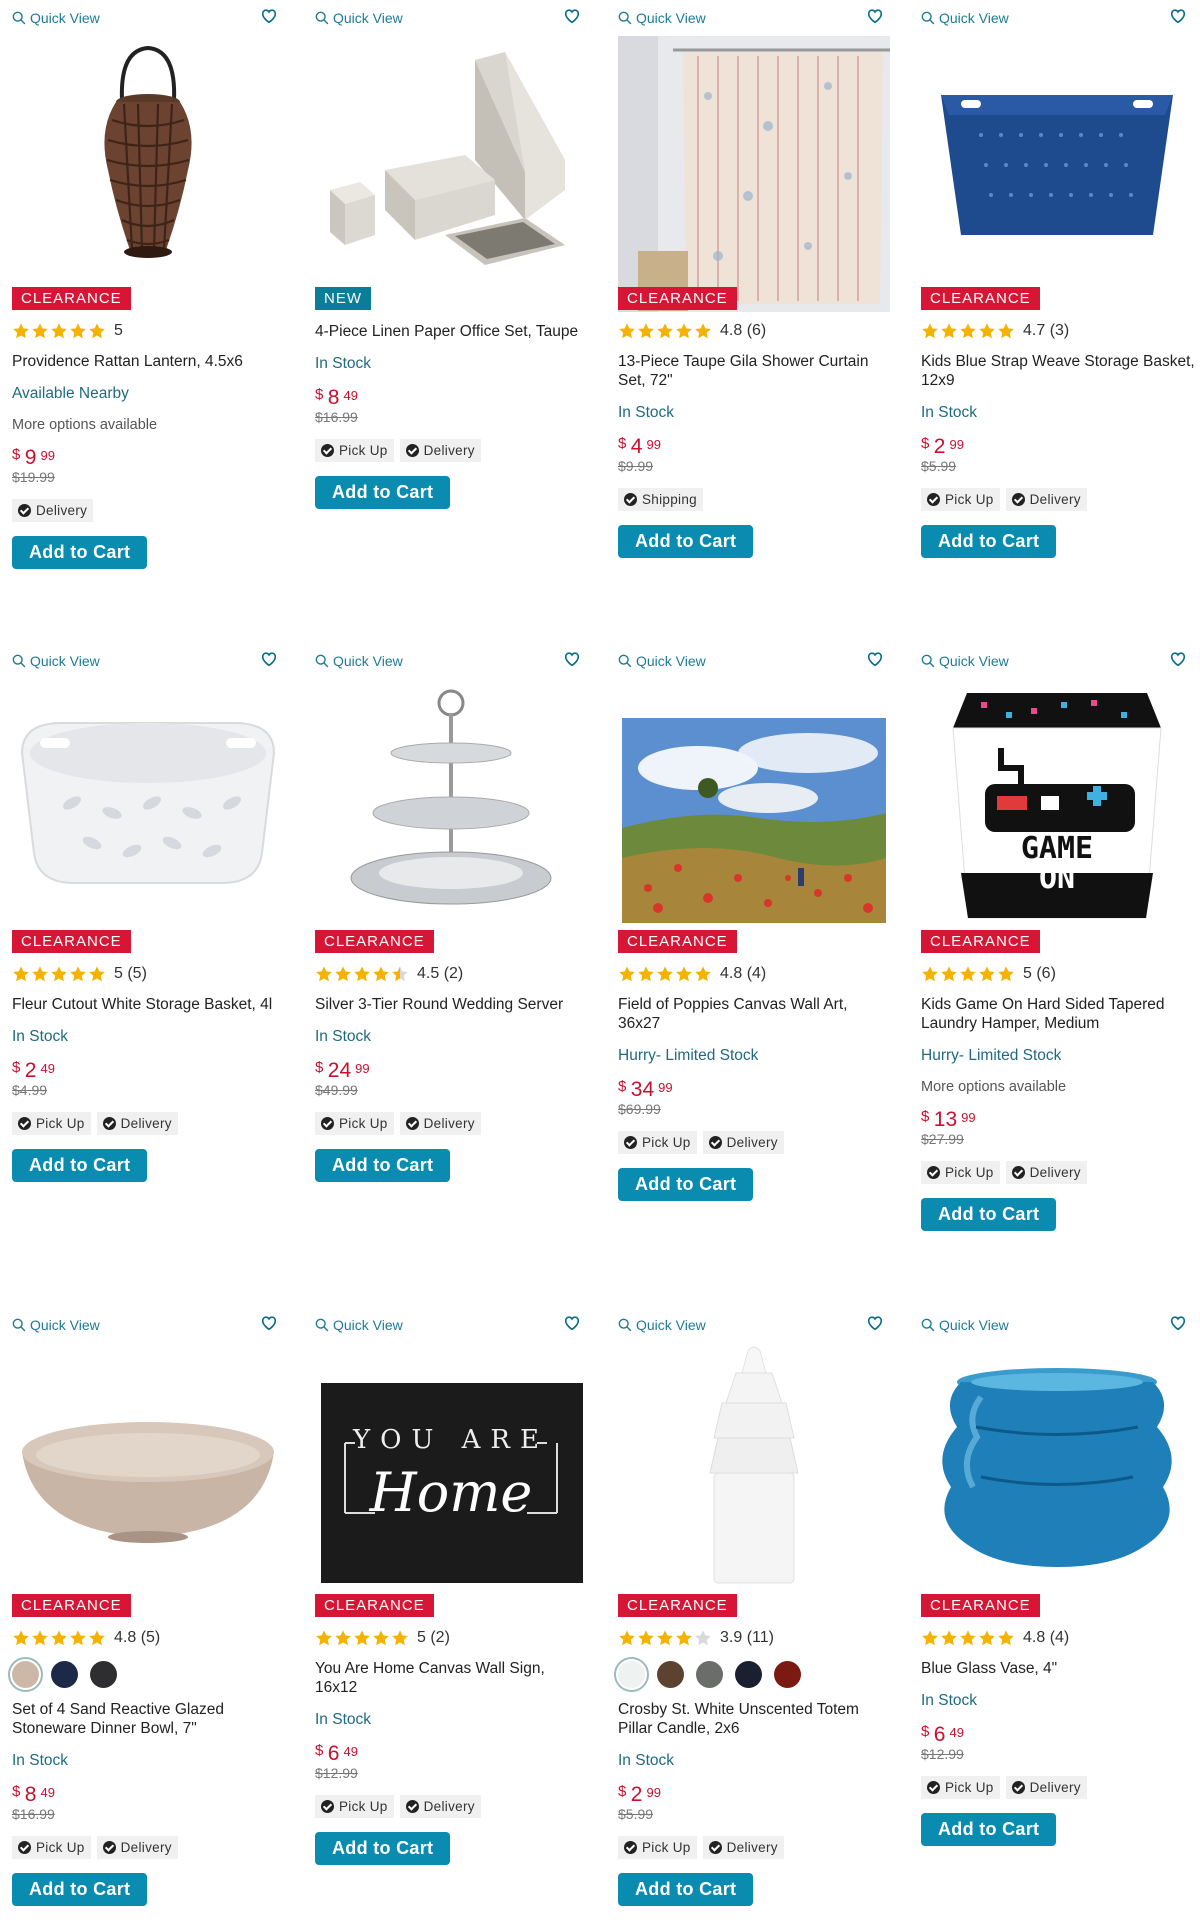 This screenshot has height=1923, width=1200. Describe the element at coordinates (639, 1794) in the screenshot. I see `sale-price: $ 2 99` at that location.